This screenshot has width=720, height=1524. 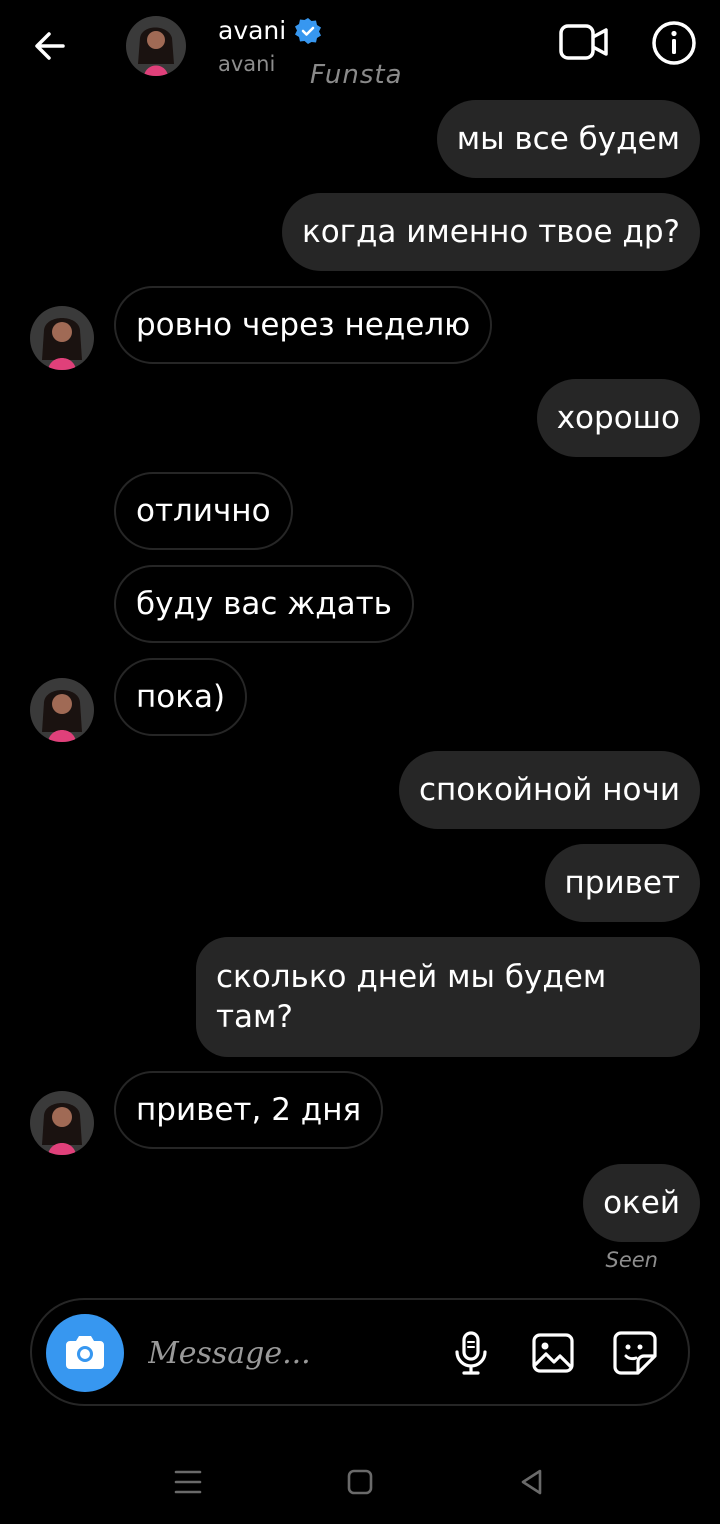 I want to click on camera-icon, so click(x=85, y=1352).